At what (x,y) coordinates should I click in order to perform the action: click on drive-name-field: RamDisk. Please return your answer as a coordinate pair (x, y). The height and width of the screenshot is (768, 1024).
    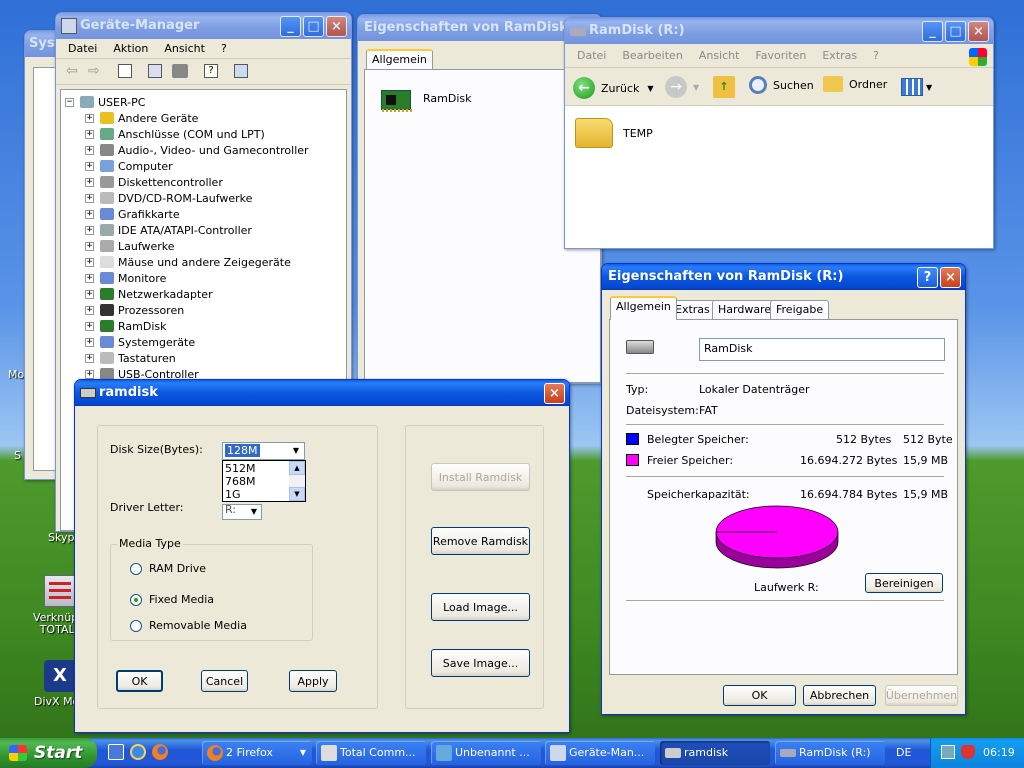
    Looking at the image, I should click on (822, 349).